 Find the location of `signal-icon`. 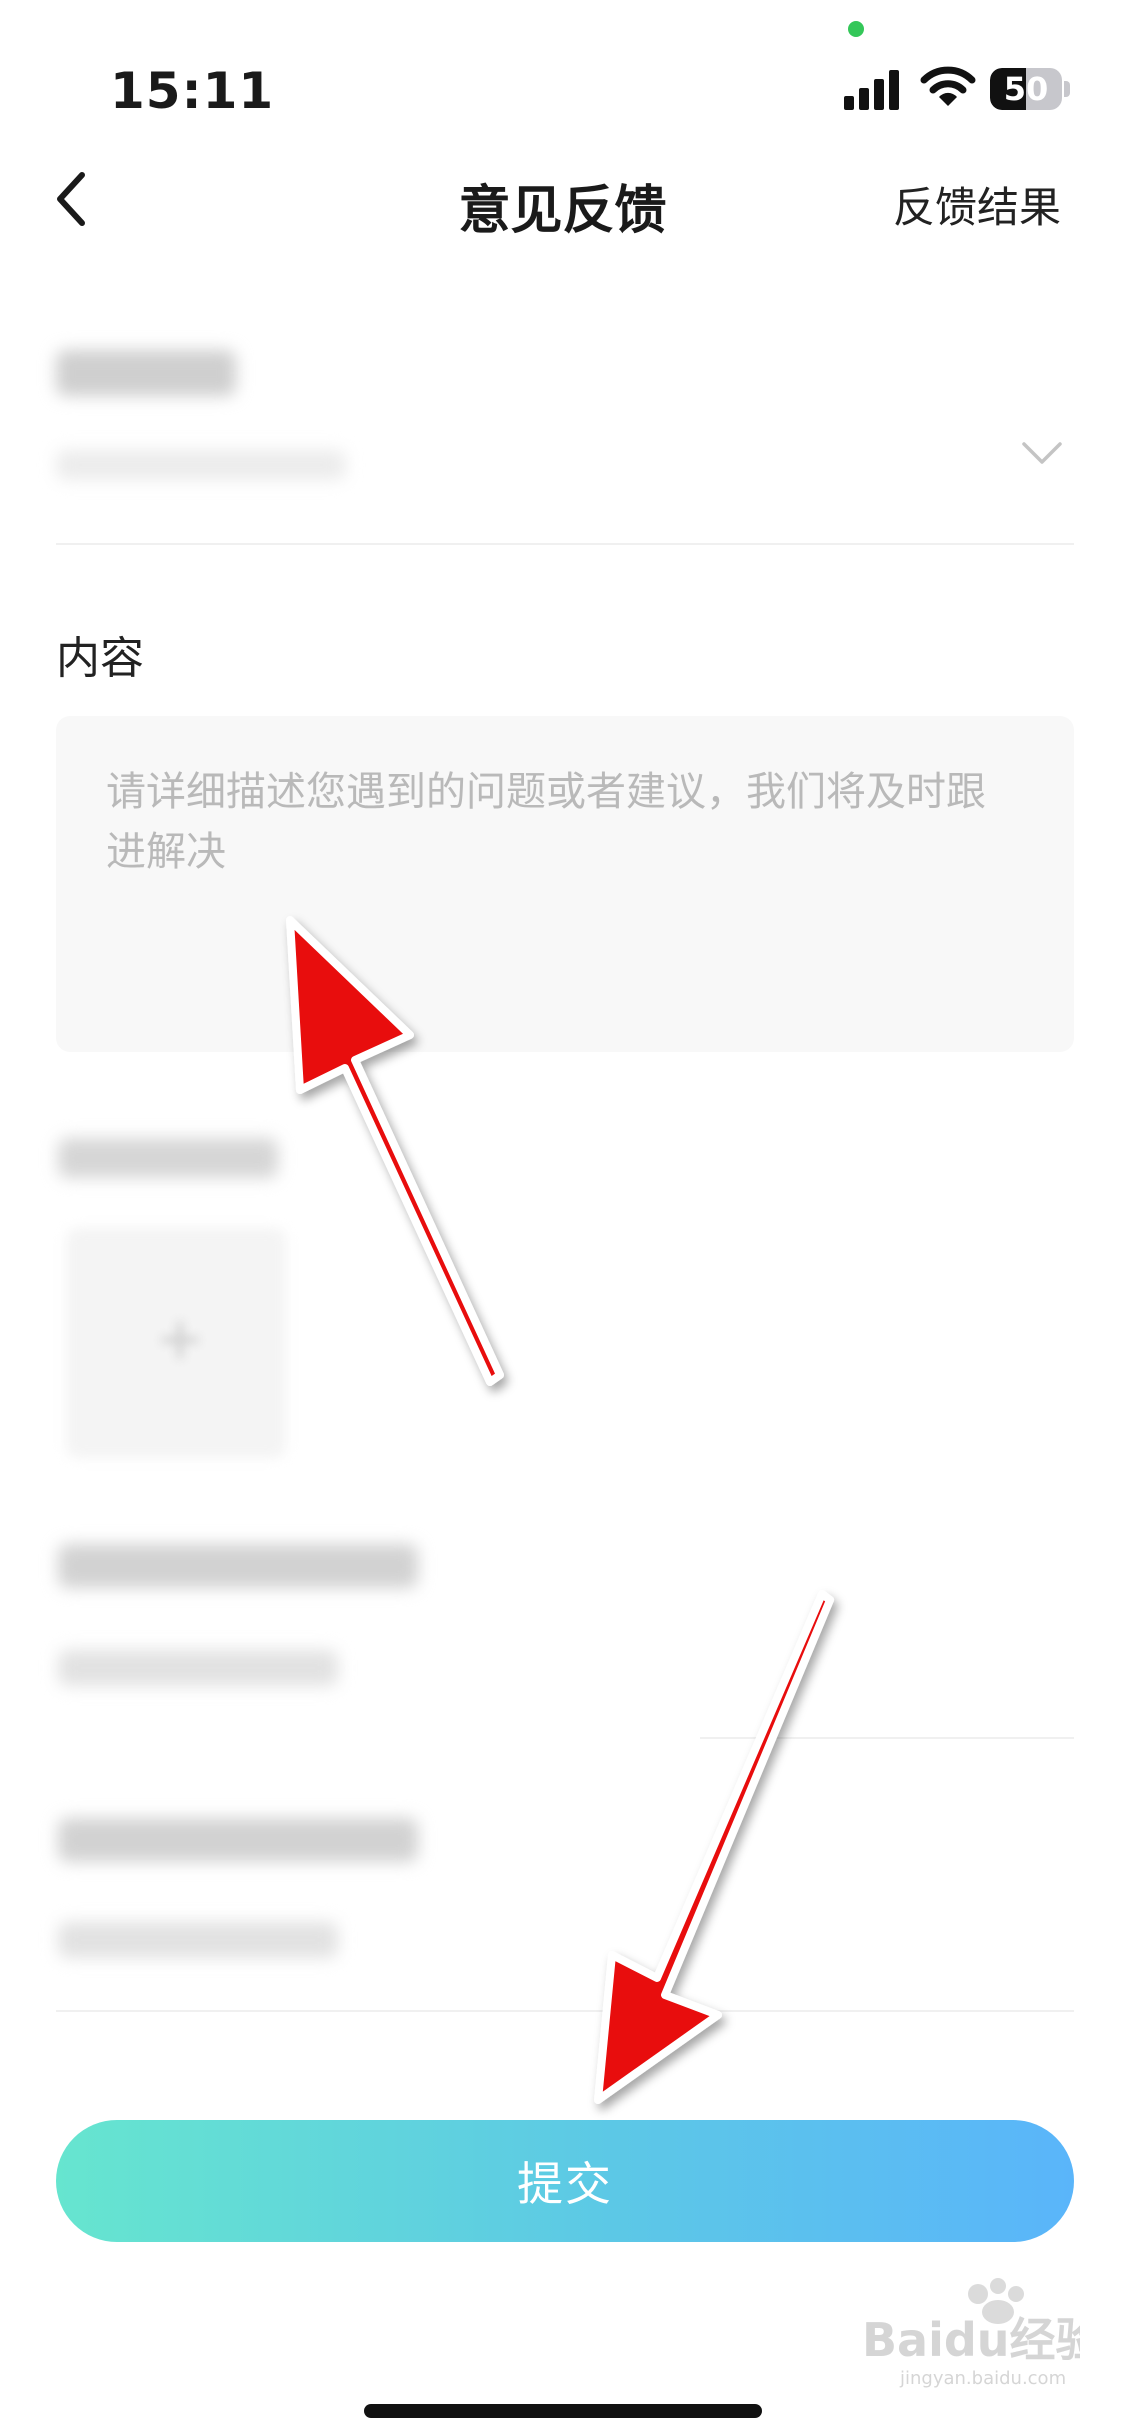

signal-icon is located at coordinates (871, 90).